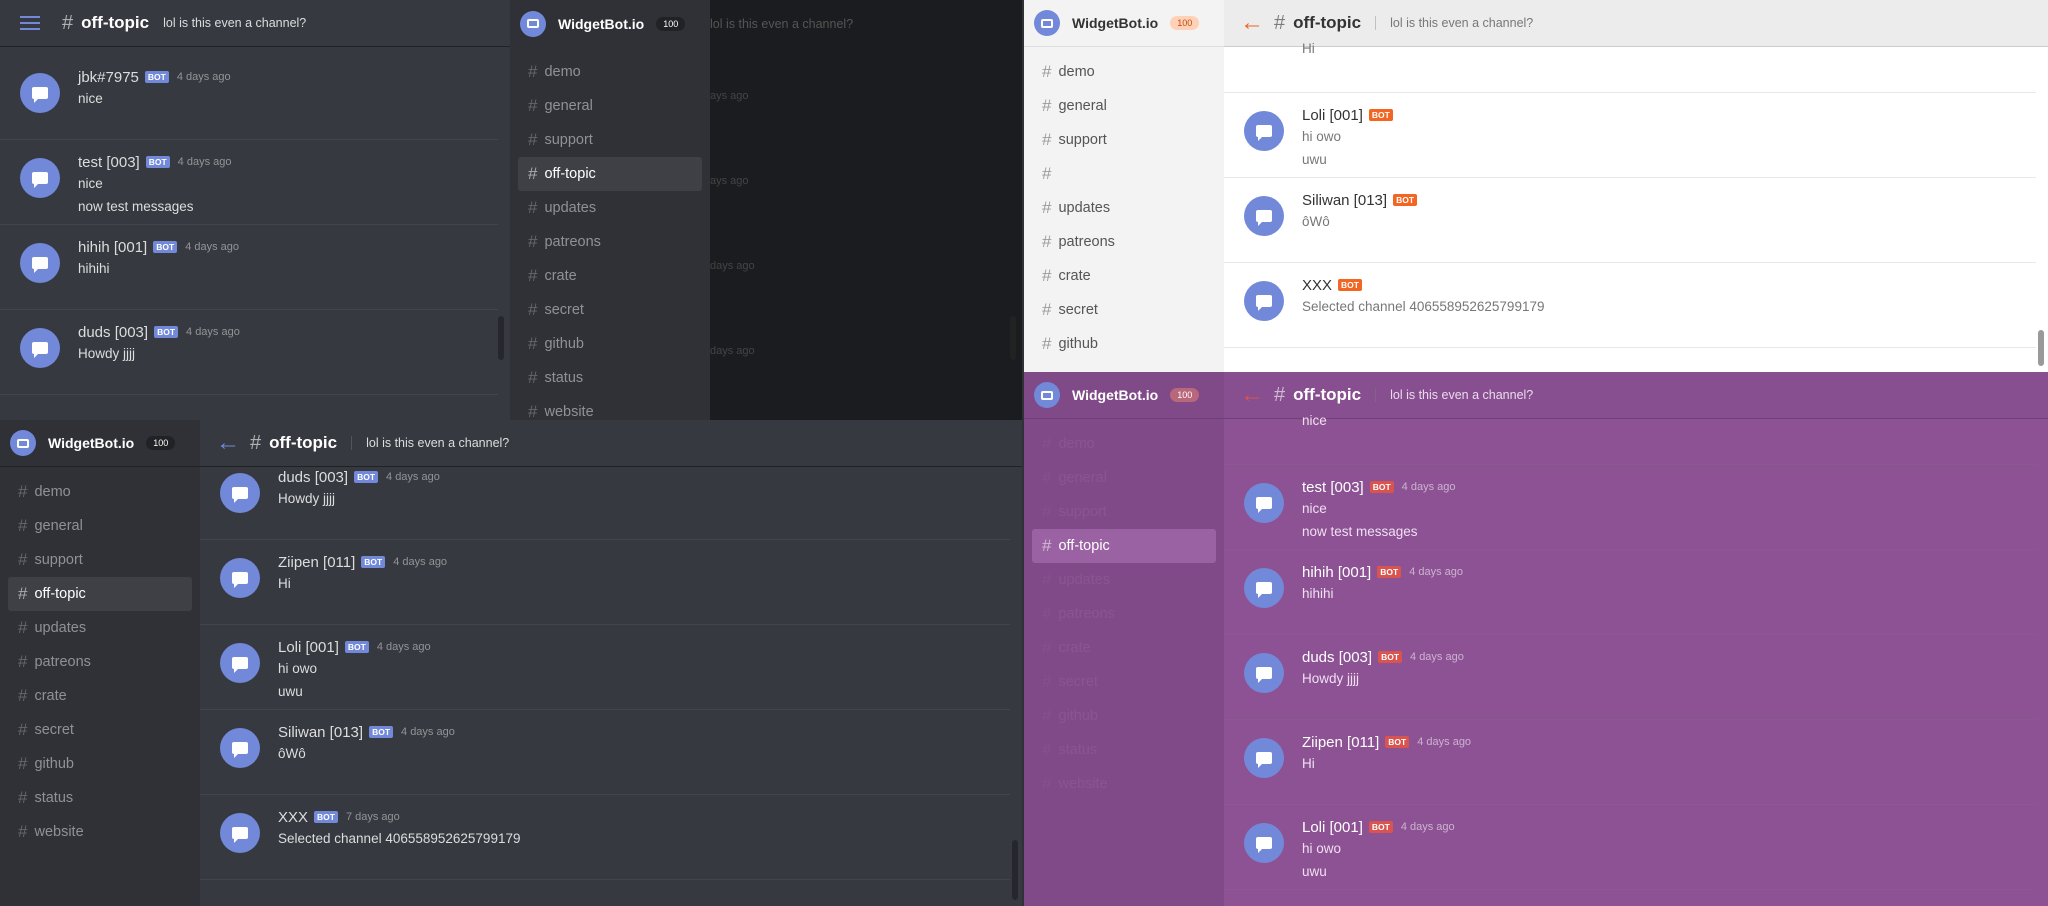 The width and height of the screenshot is (2048, 906). Describe the element at coordinates (90, 183) in the screenshot. I see `message-text: nice` at that location.